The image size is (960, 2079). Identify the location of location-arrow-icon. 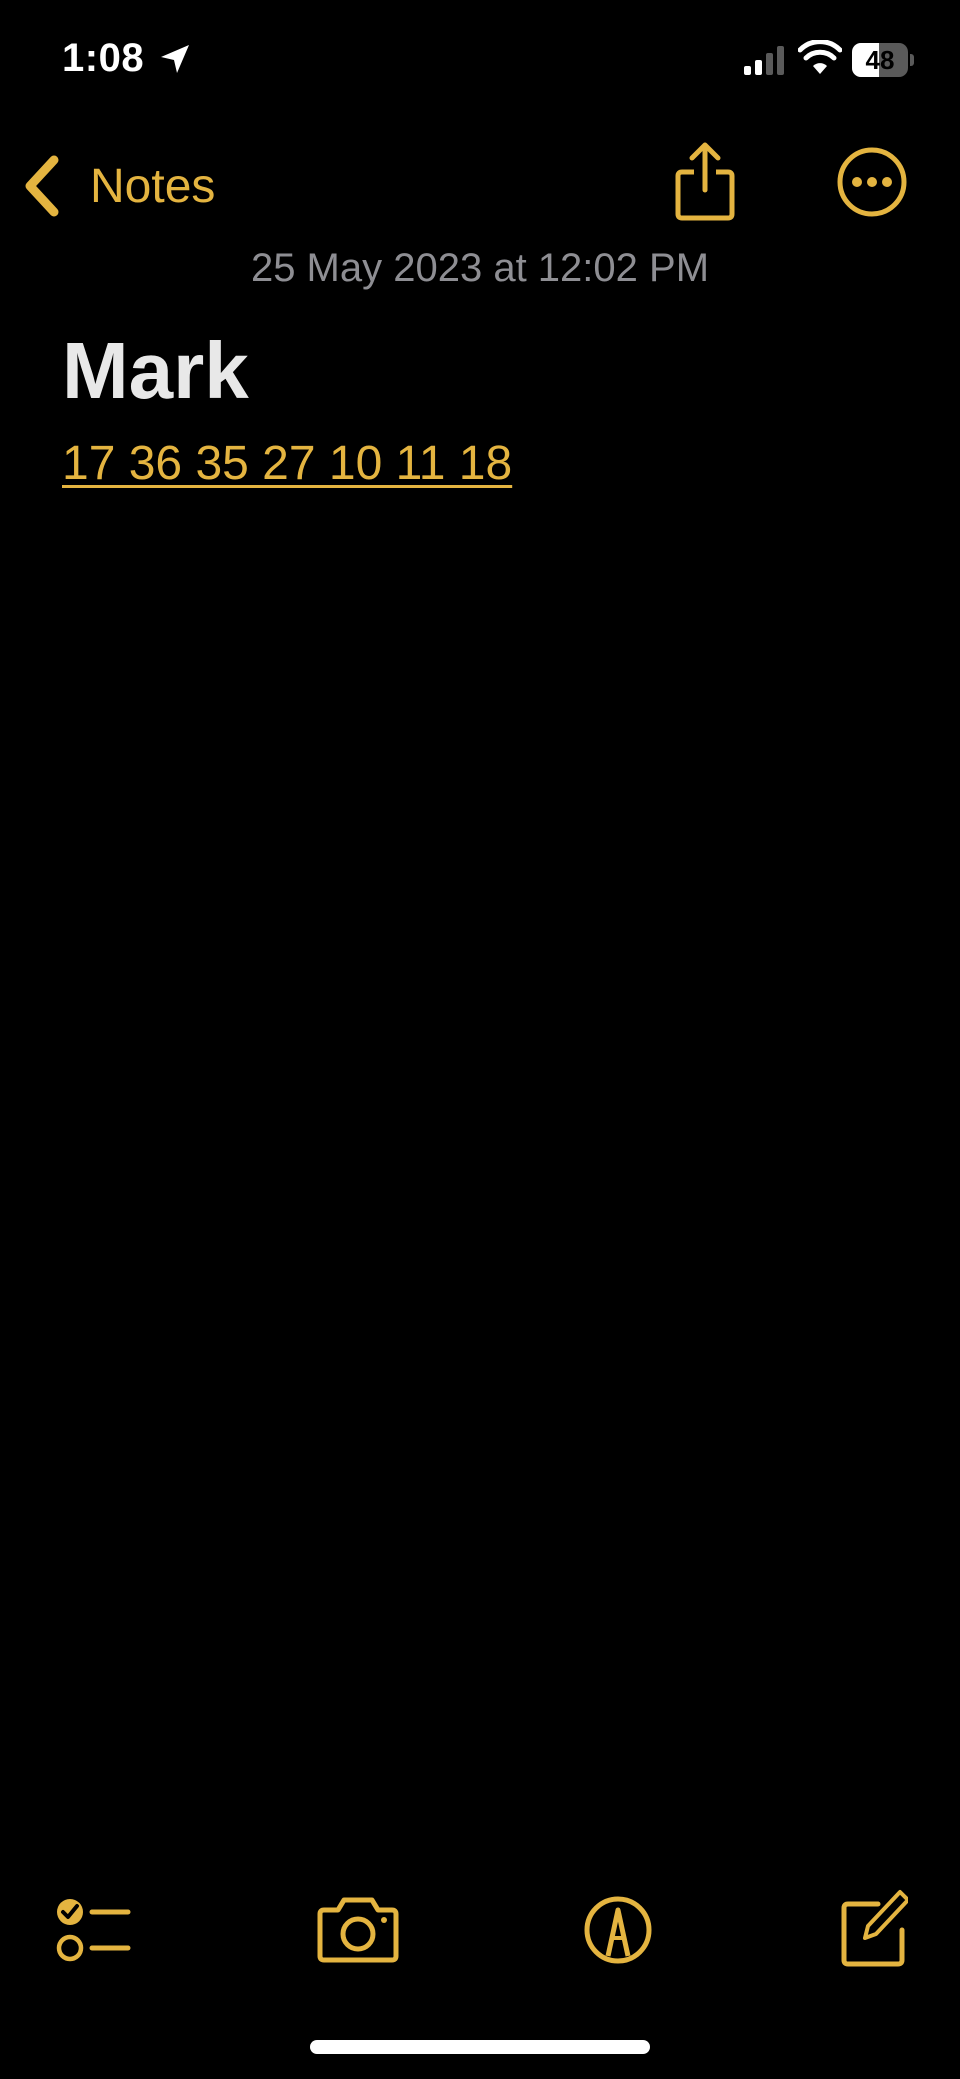
(175, 59).